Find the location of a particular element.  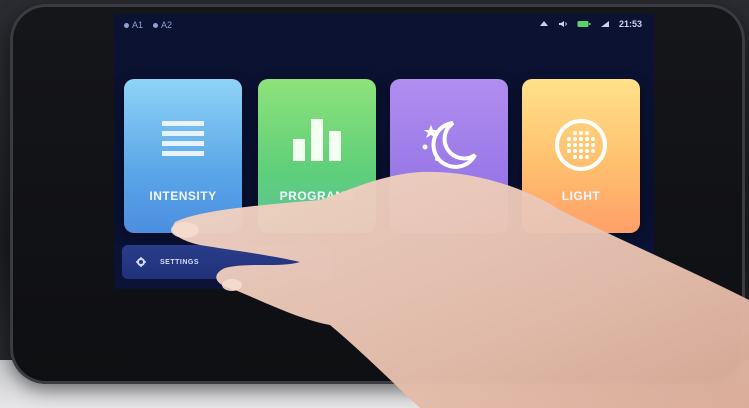

battery-icon is located at coordinates (584, 24).